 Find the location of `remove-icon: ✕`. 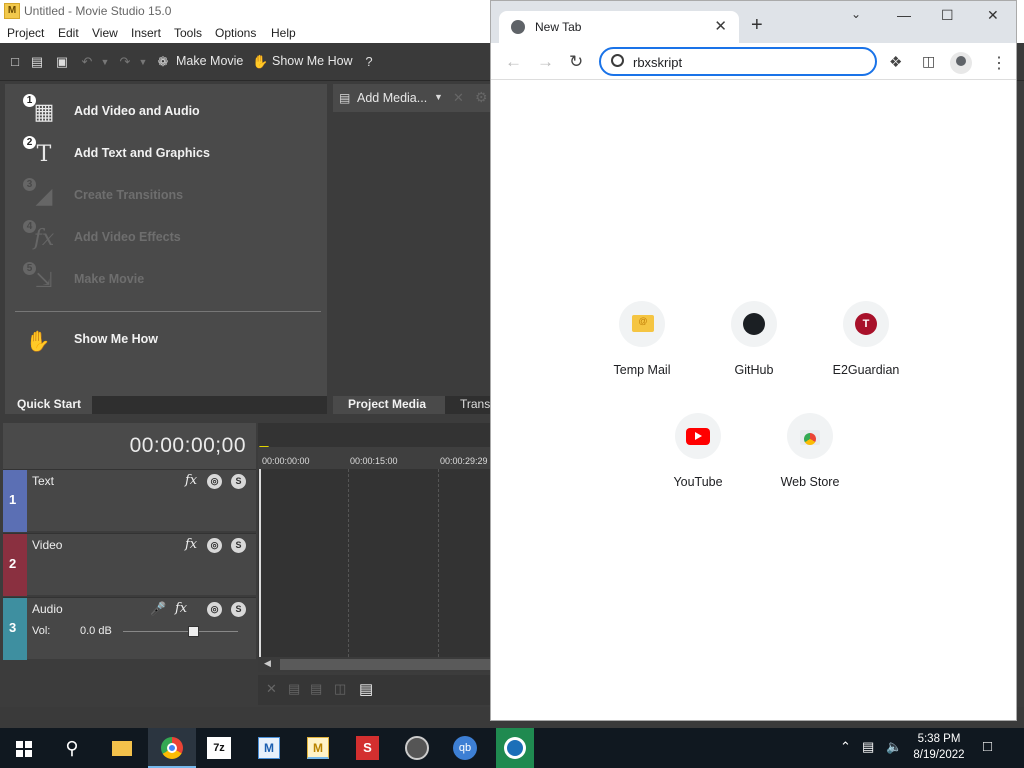

remove-icon: ✕ is located at coordinates (458, 98).